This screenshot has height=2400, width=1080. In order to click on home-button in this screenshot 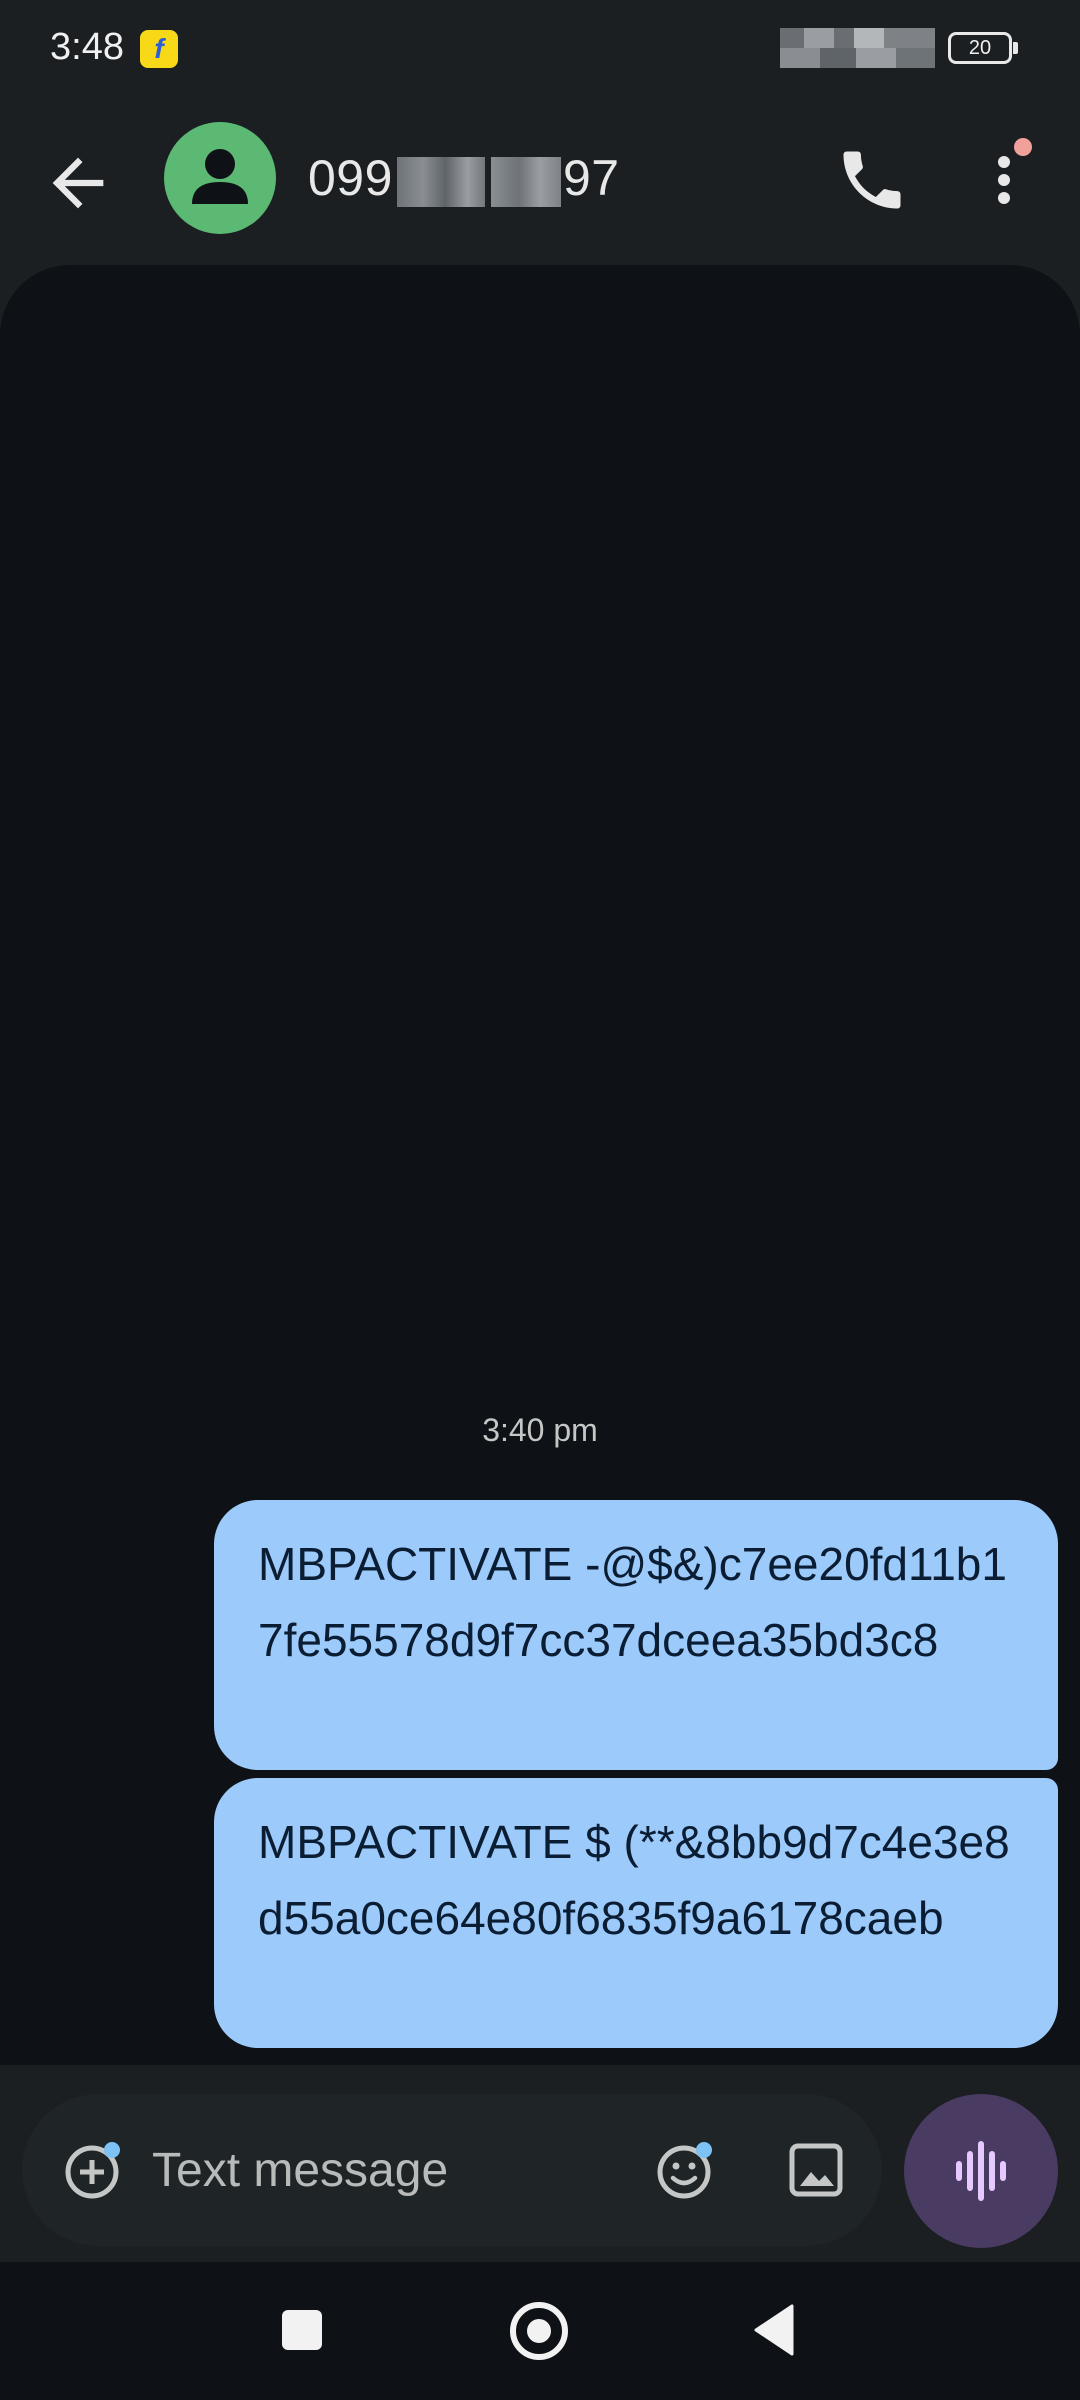, I will do `click(539, 2331)`.